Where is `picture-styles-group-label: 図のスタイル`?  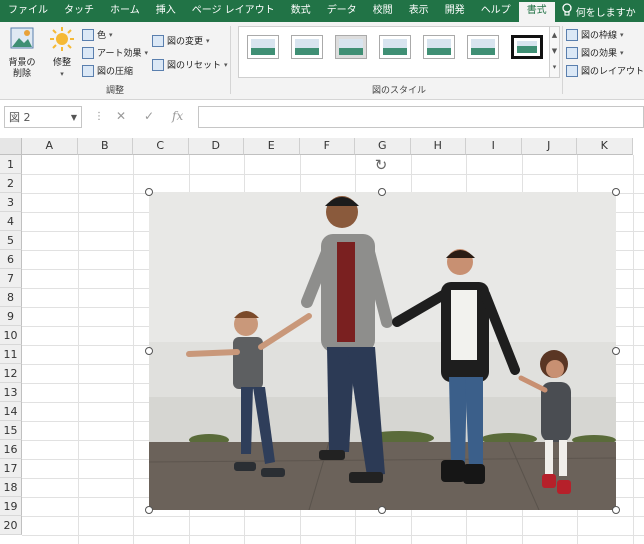
picture-styles-group-label: 図のスタイル is located at coordinates (398, 91).